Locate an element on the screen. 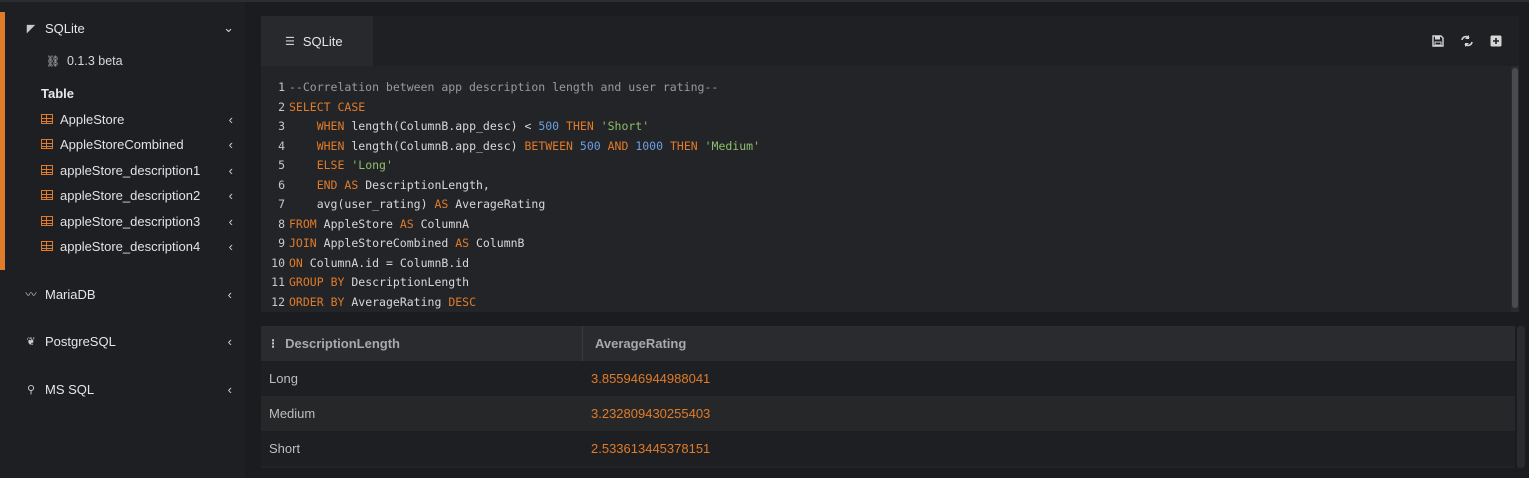 The image size is (1529, 478). sidebar-db-mssql: ⚲ MS SQL ‹ is located at coordinates (128, 389).